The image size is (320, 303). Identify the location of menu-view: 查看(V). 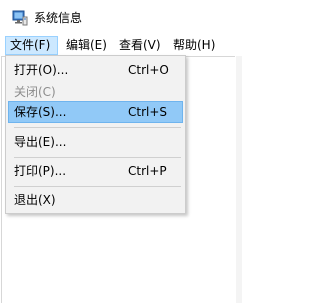
(140, 45).